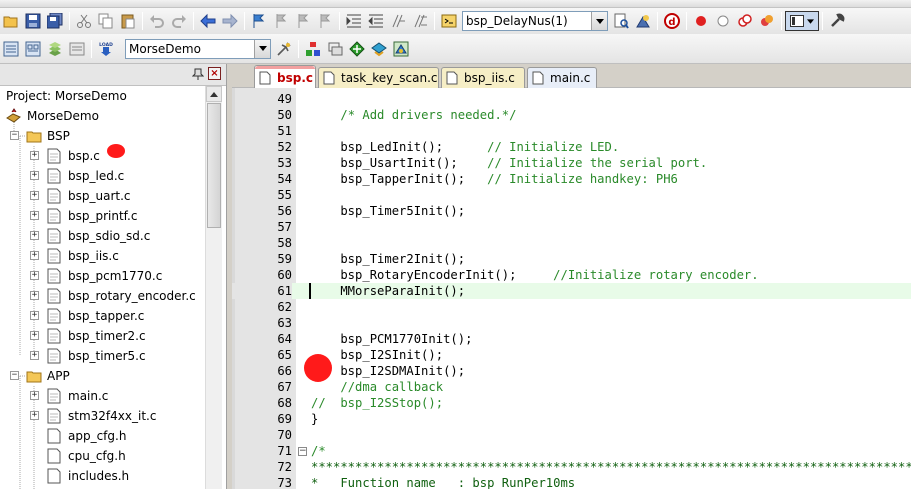 The height and width of the screenshot is (489, 911). Describe the element at coordinates (214, 73) in the screenshot. I see `close-icon: ×` at that location.